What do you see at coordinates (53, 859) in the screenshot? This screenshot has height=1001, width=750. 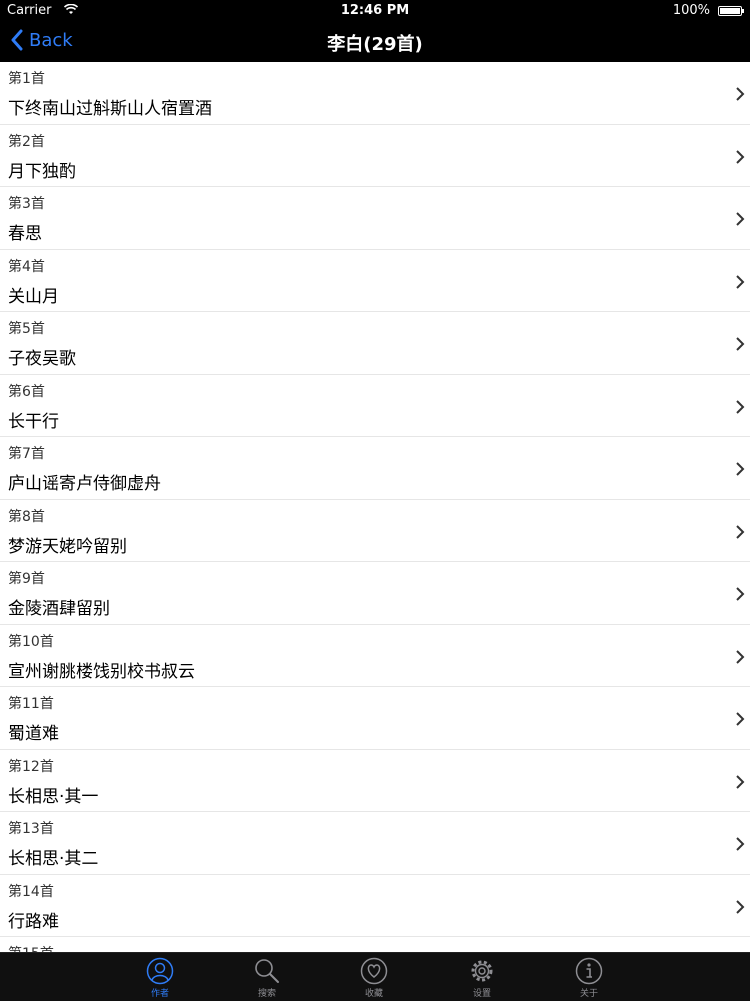 I see `poem-title: 长相思·其二` at bounding box center [53, 859].